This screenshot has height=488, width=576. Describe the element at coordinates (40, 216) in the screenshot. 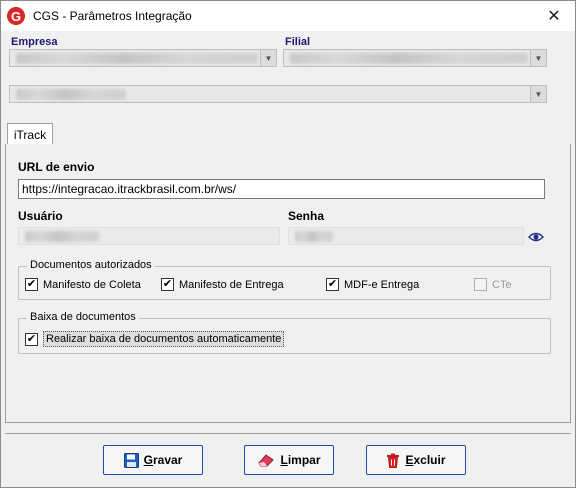

I see `usuario-label: Usuário` at that location.